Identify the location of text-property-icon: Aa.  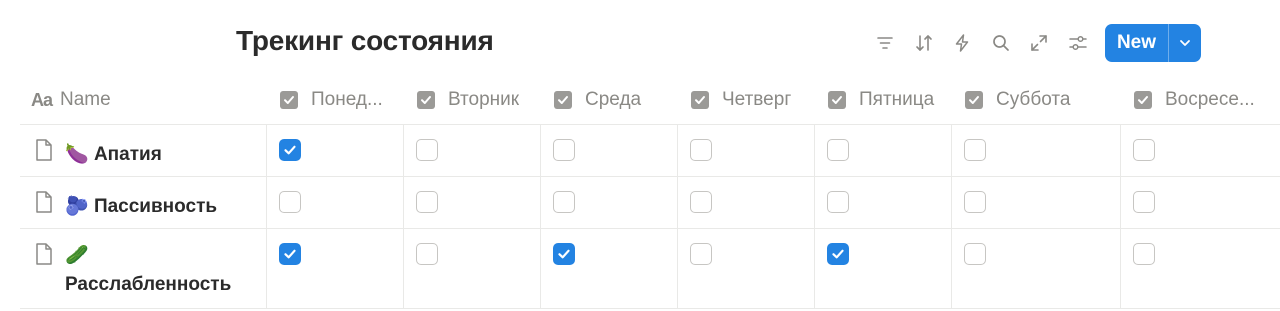
(42, 99).